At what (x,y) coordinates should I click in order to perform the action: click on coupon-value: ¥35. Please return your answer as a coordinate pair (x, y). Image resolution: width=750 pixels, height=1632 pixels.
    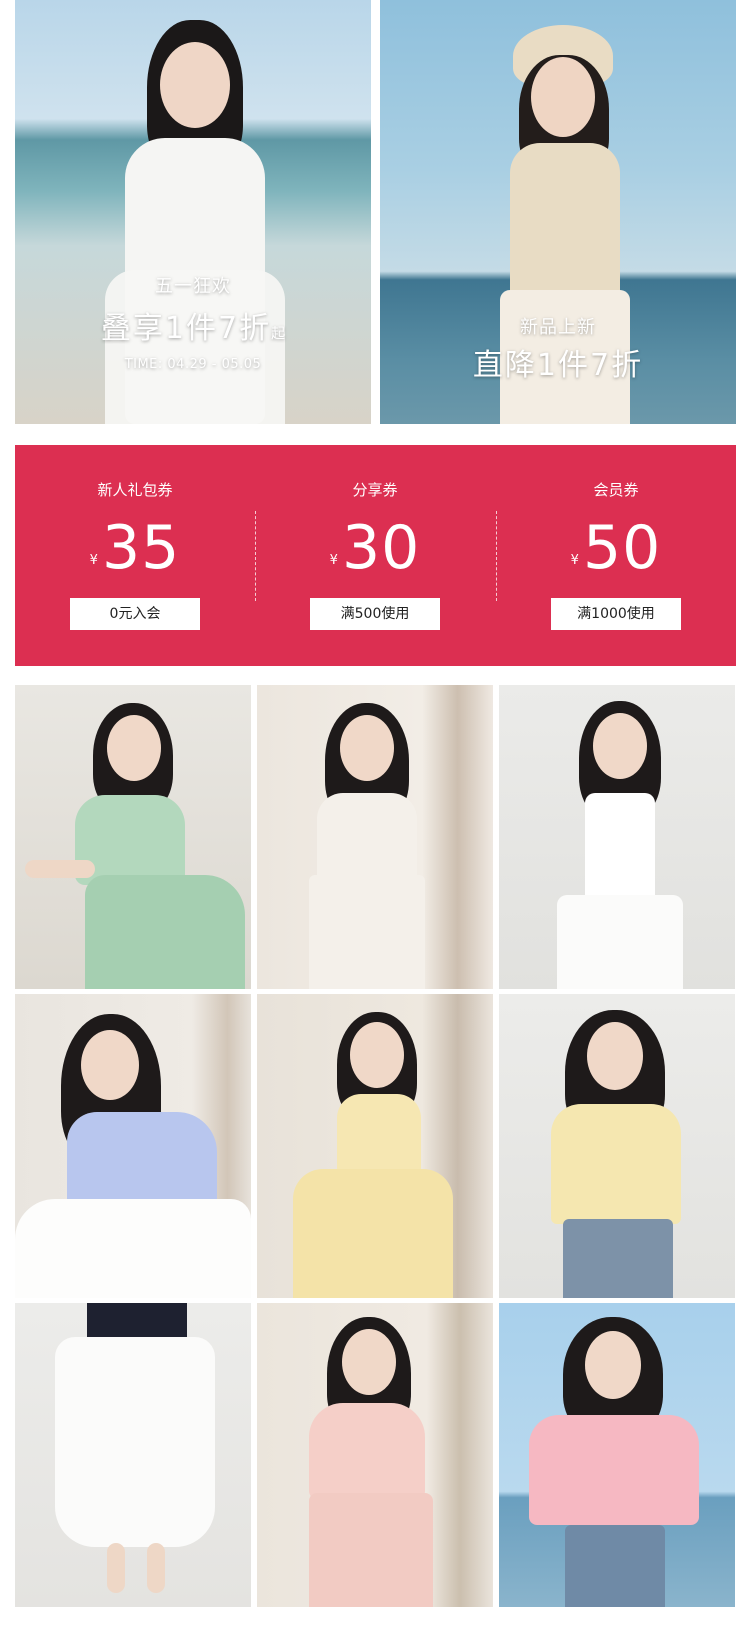
    Looking at the image, I should click on (135, 548).